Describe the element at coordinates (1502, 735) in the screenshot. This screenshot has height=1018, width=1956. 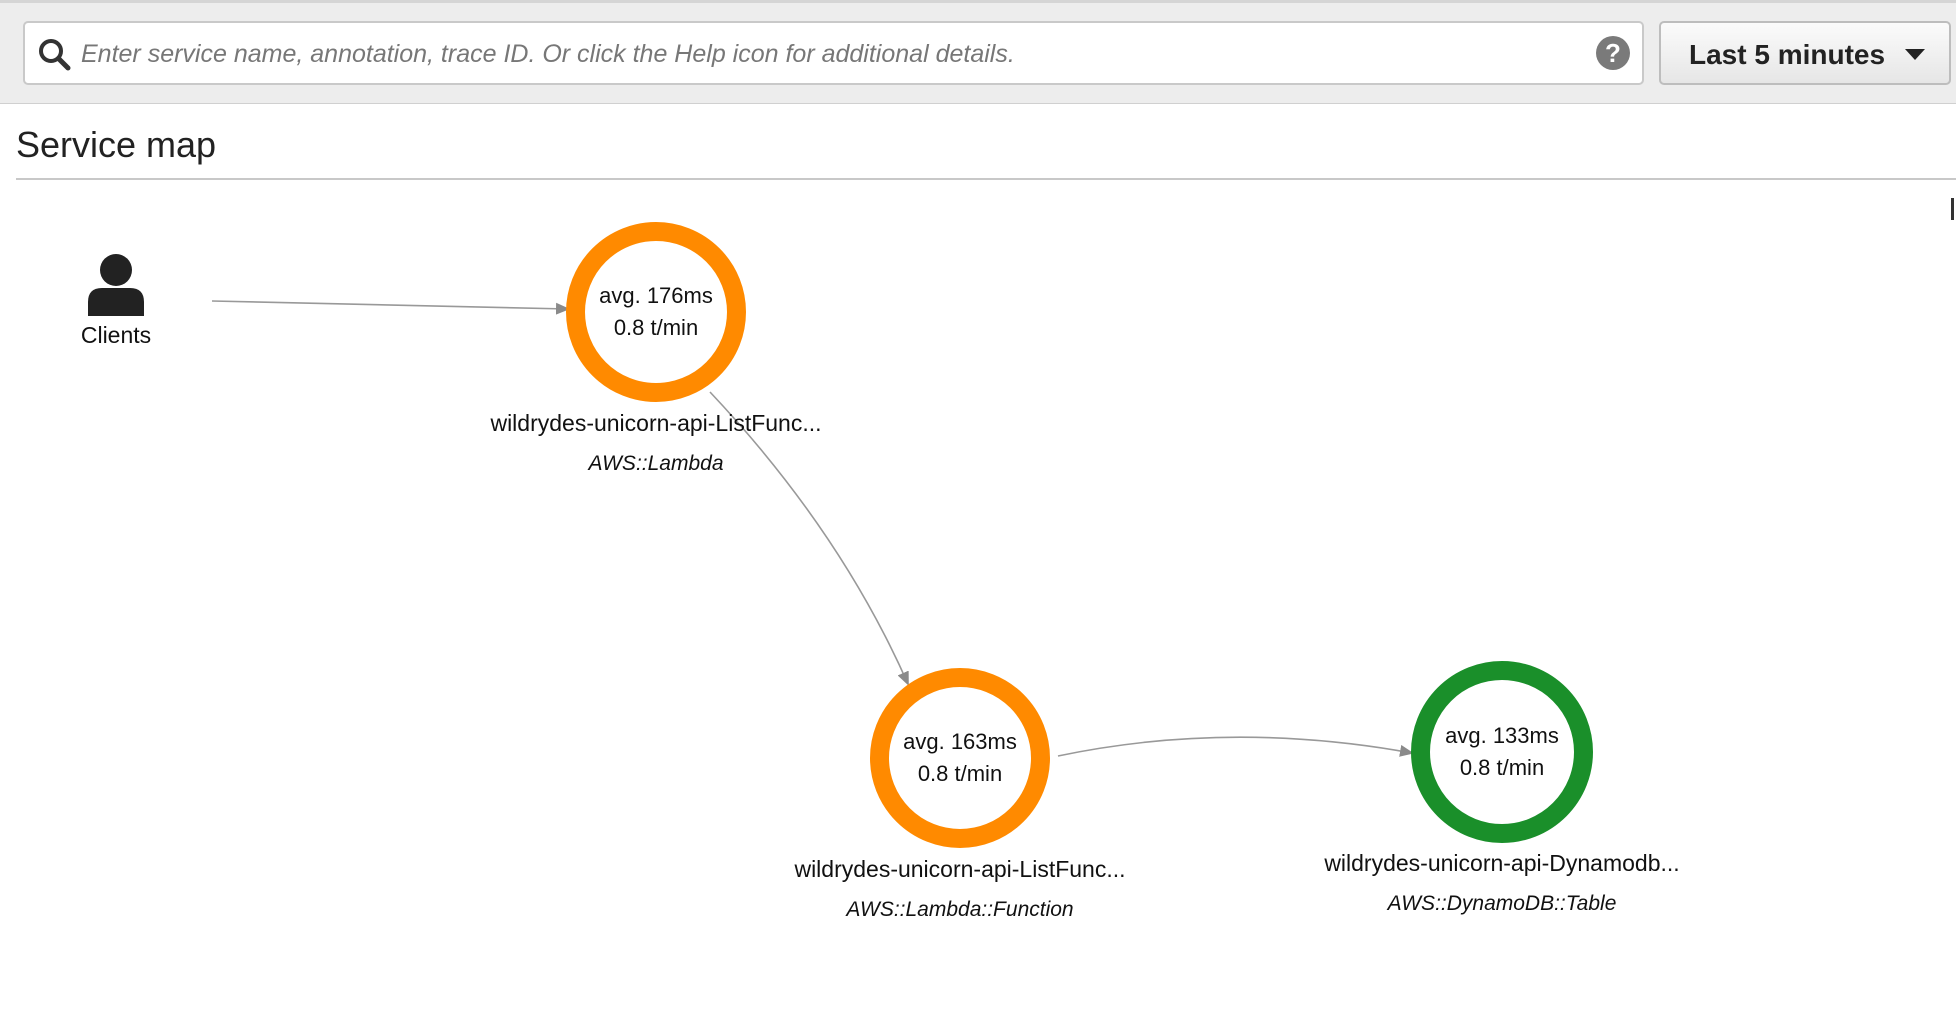
I see `avg-latency: avg. 133ms` at that location.